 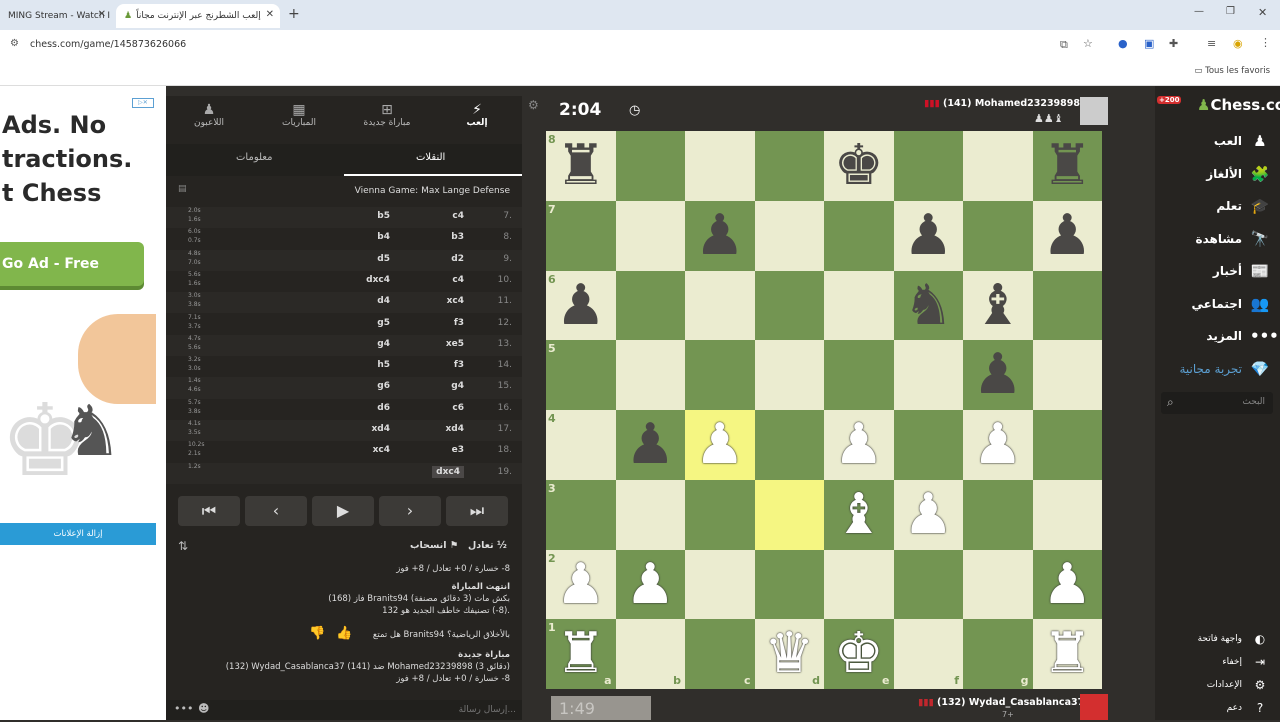 I want to click on minimize-icon: —, so click(x=1199, y=11).